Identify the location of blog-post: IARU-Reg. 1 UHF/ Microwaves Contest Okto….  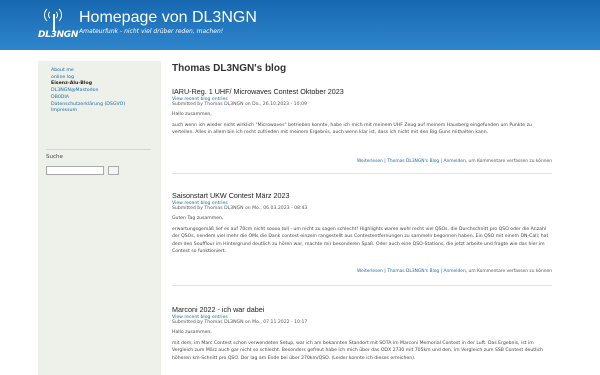
(362, 112).